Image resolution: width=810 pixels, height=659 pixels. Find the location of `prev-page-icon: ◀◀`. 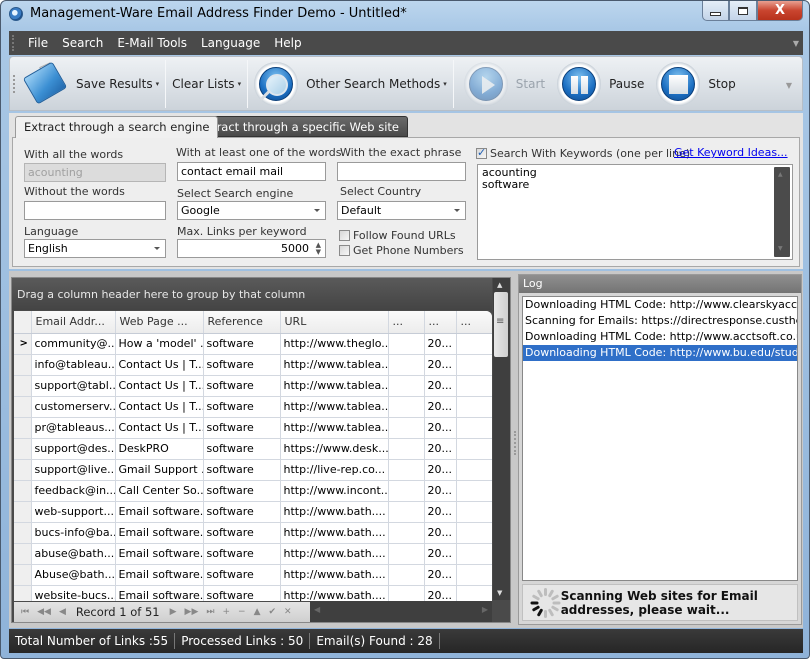

prev-page-icon: ◀◀ is located at coordinates (44, 612).